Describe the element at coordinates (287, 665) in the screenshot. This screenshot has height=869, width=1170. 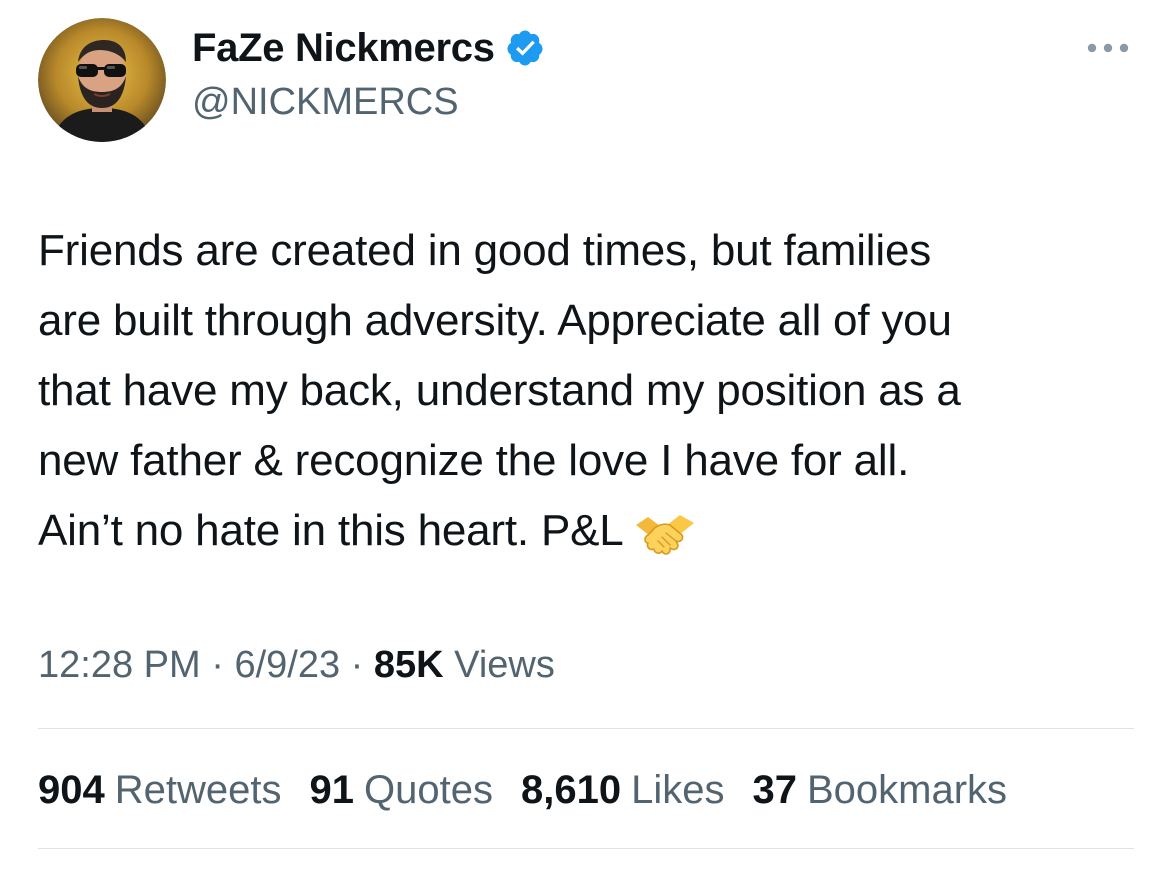
I see `tweet-date: 6/9/23` at that location.